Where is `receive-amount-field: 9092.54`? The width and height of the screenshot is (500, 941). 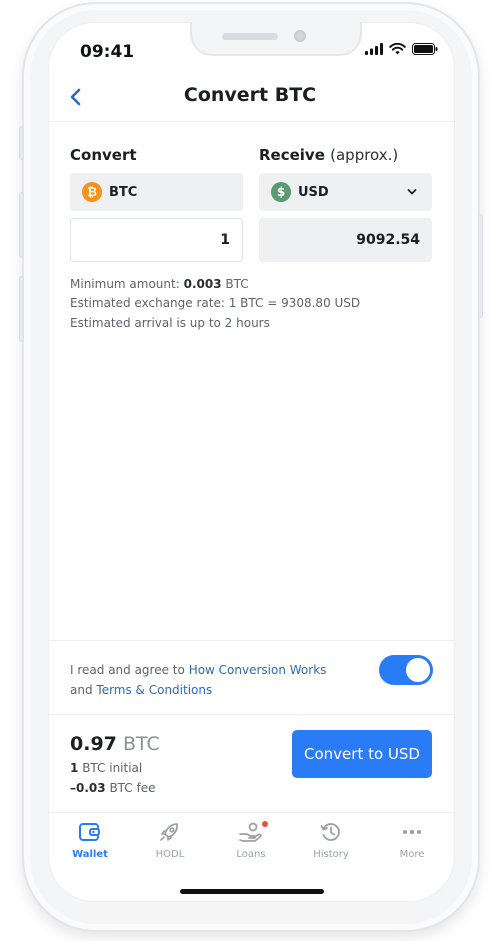 receive-amount-field: 9092.54 is located at coordinates (345, 240).